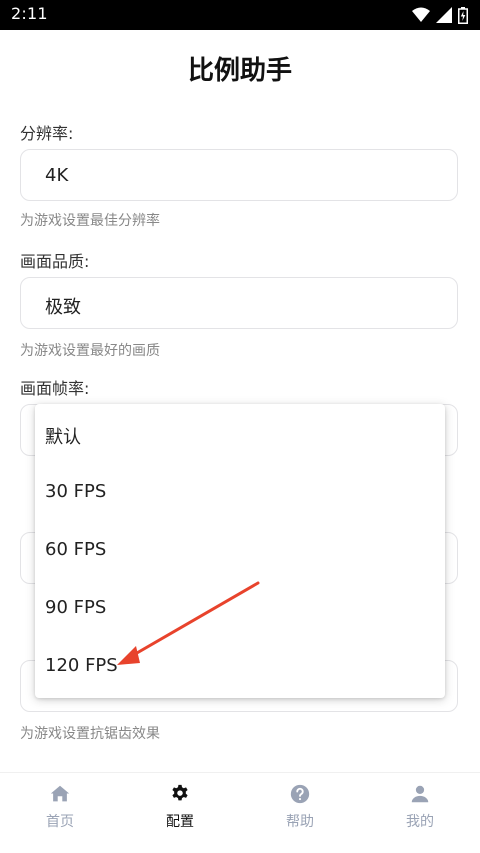 The height and width of the screenshot is (853, 480). Describe the element at coordinates (60, 793) in the screenshot. I see `home-icon` at that location.